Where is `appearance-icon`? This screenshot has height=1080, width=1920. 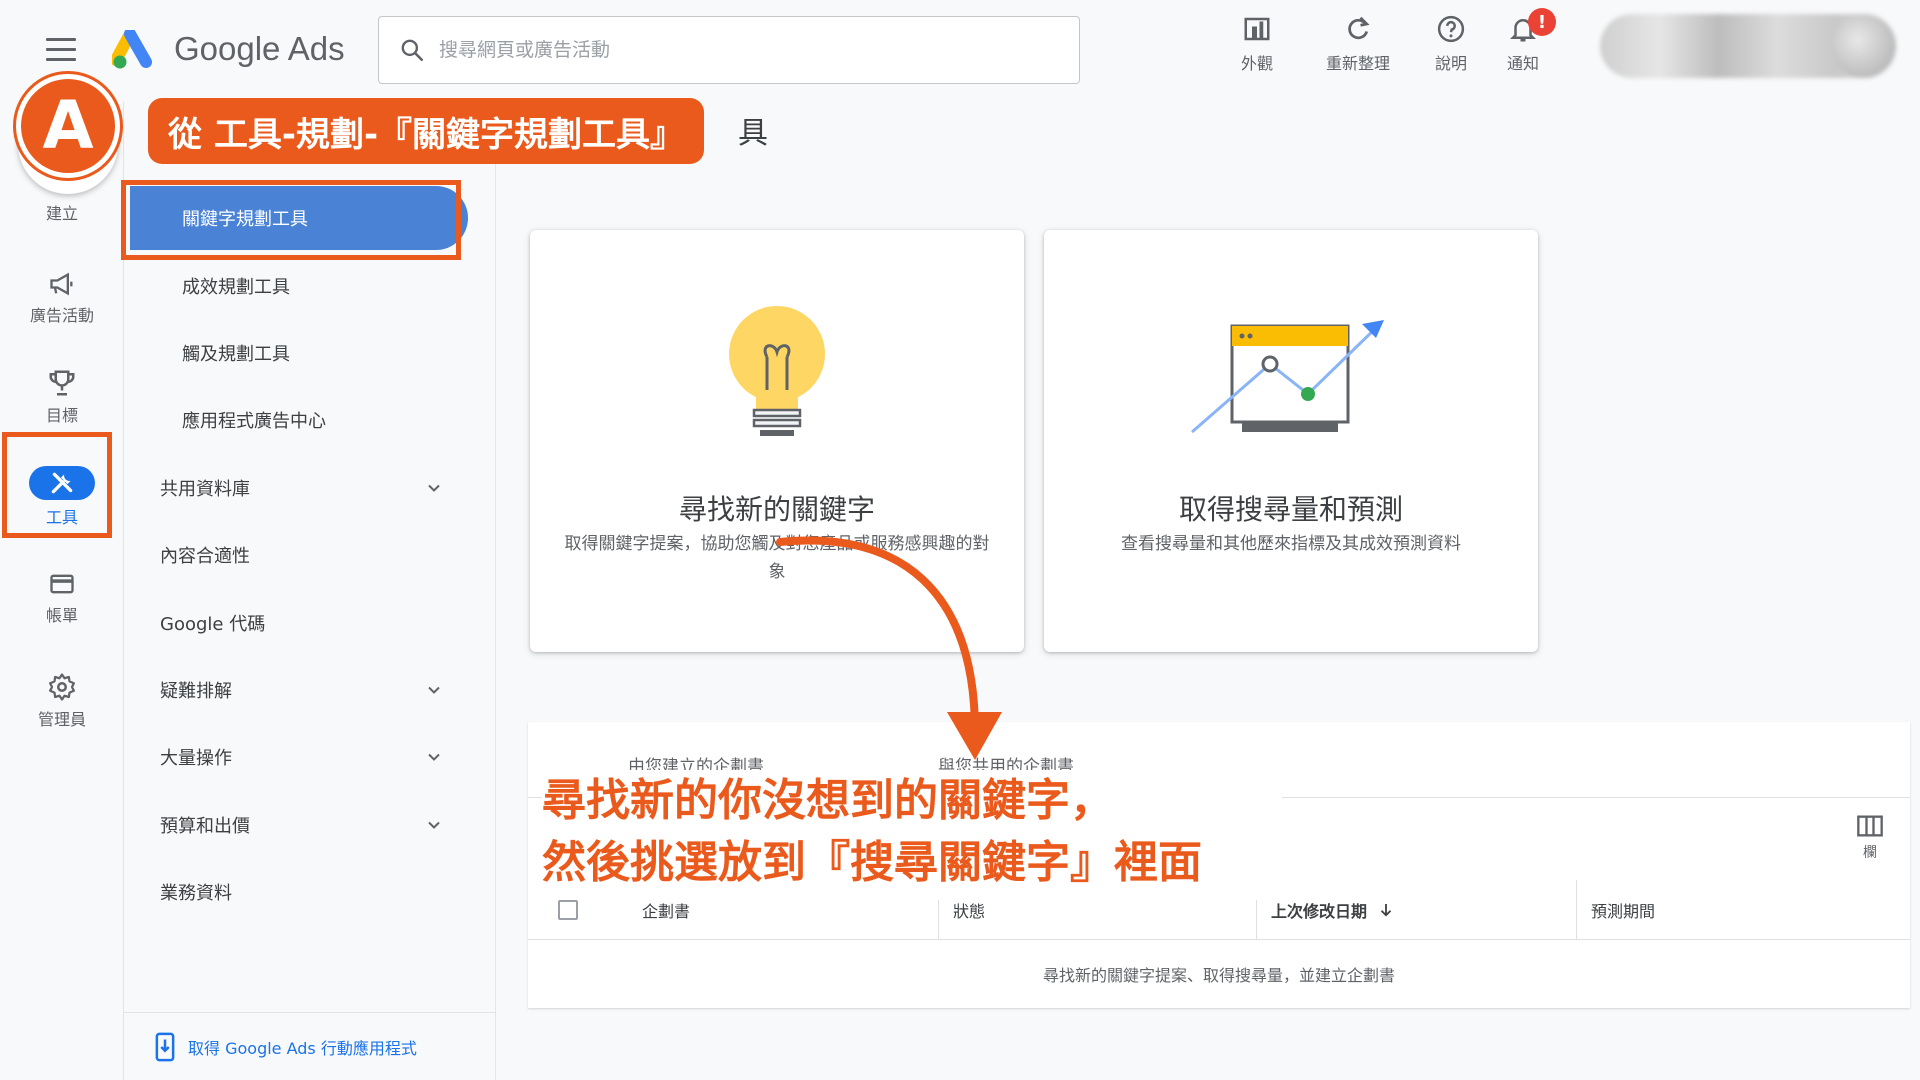 appearance-icon is located at coordinates (1257, 29).